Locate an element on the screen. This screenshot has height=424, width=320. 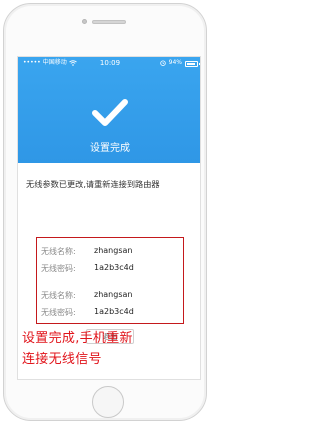
battery-level is located at coordinates (191, 63).